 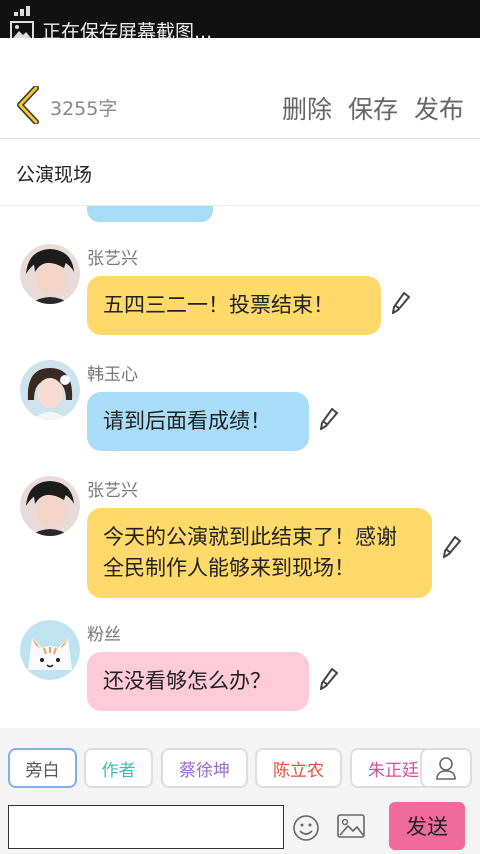 I want to click on send-button: 发送, so click(x=427, y=826).